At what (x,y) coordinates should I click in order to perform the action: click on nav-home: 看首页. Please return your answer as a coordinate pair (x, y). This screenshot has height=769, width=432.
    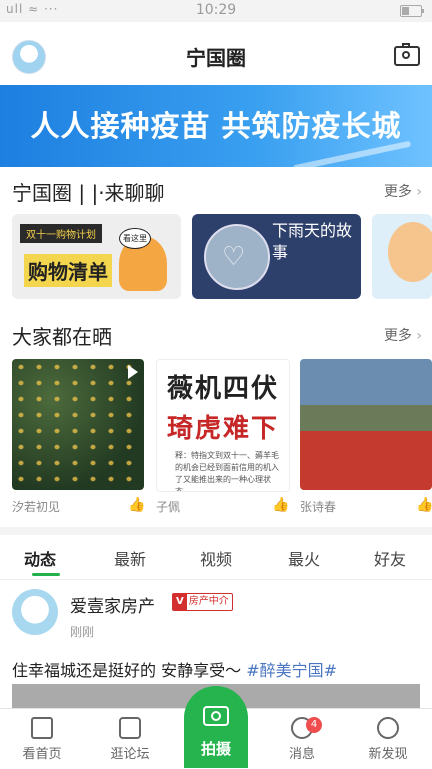
    Looking at the image, I should click on (42, 739).